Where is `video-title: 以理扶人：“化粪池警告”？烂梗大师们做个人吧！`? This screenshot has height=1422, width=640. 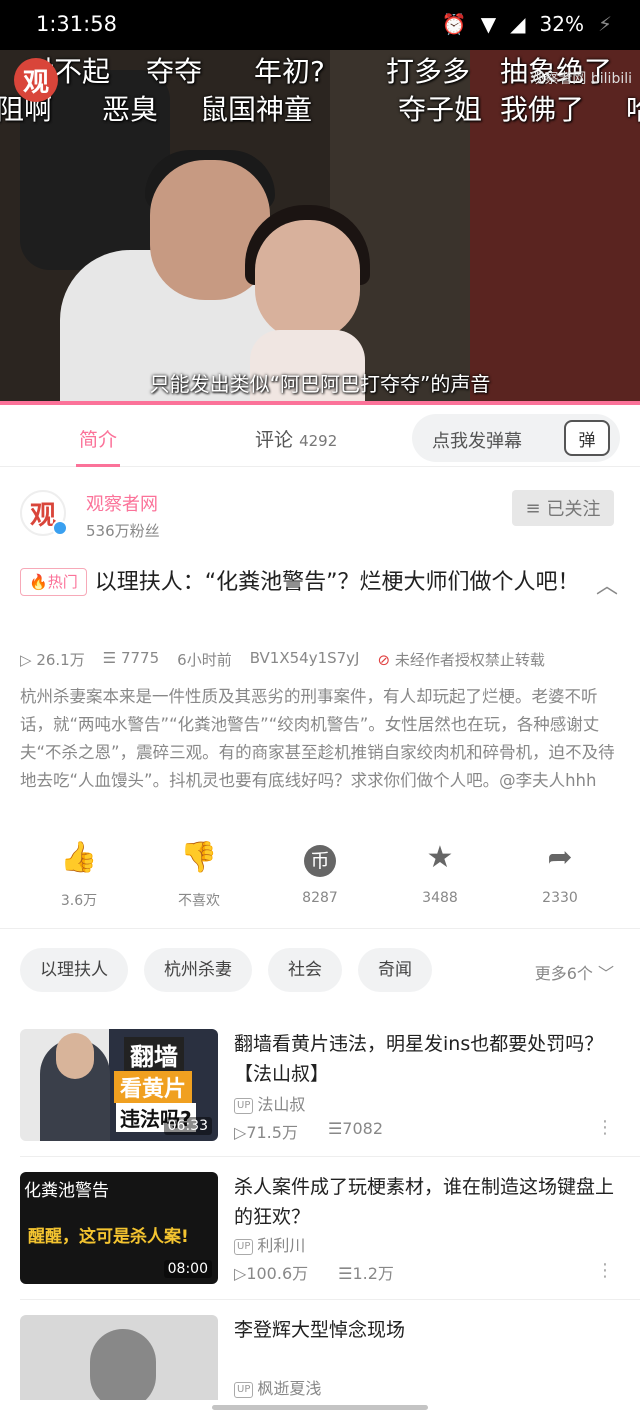 video-title: 以理扶人：“化粪池警告”？烂梗大师们做个人吧！ is located at coordinates (337, 582).